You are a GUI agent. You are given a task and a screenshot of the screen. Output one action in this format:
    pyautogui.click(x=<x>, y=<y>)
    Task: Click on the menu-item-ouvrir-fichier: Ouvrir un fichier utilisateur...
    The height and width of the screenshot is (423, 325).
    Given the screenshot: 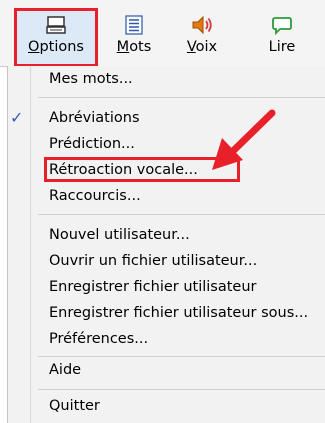 What is the action you would take?
    pyautogui.click(x=153, y=261)
    